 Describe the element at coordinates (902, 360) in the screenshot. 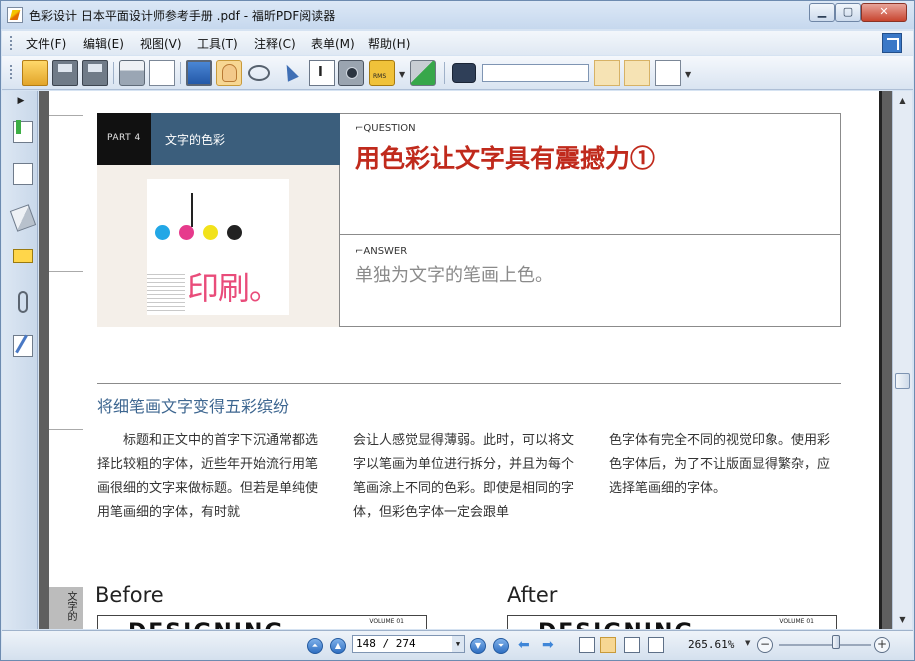

I see `vertical-scrollbar: ▲ ▼` at that location.